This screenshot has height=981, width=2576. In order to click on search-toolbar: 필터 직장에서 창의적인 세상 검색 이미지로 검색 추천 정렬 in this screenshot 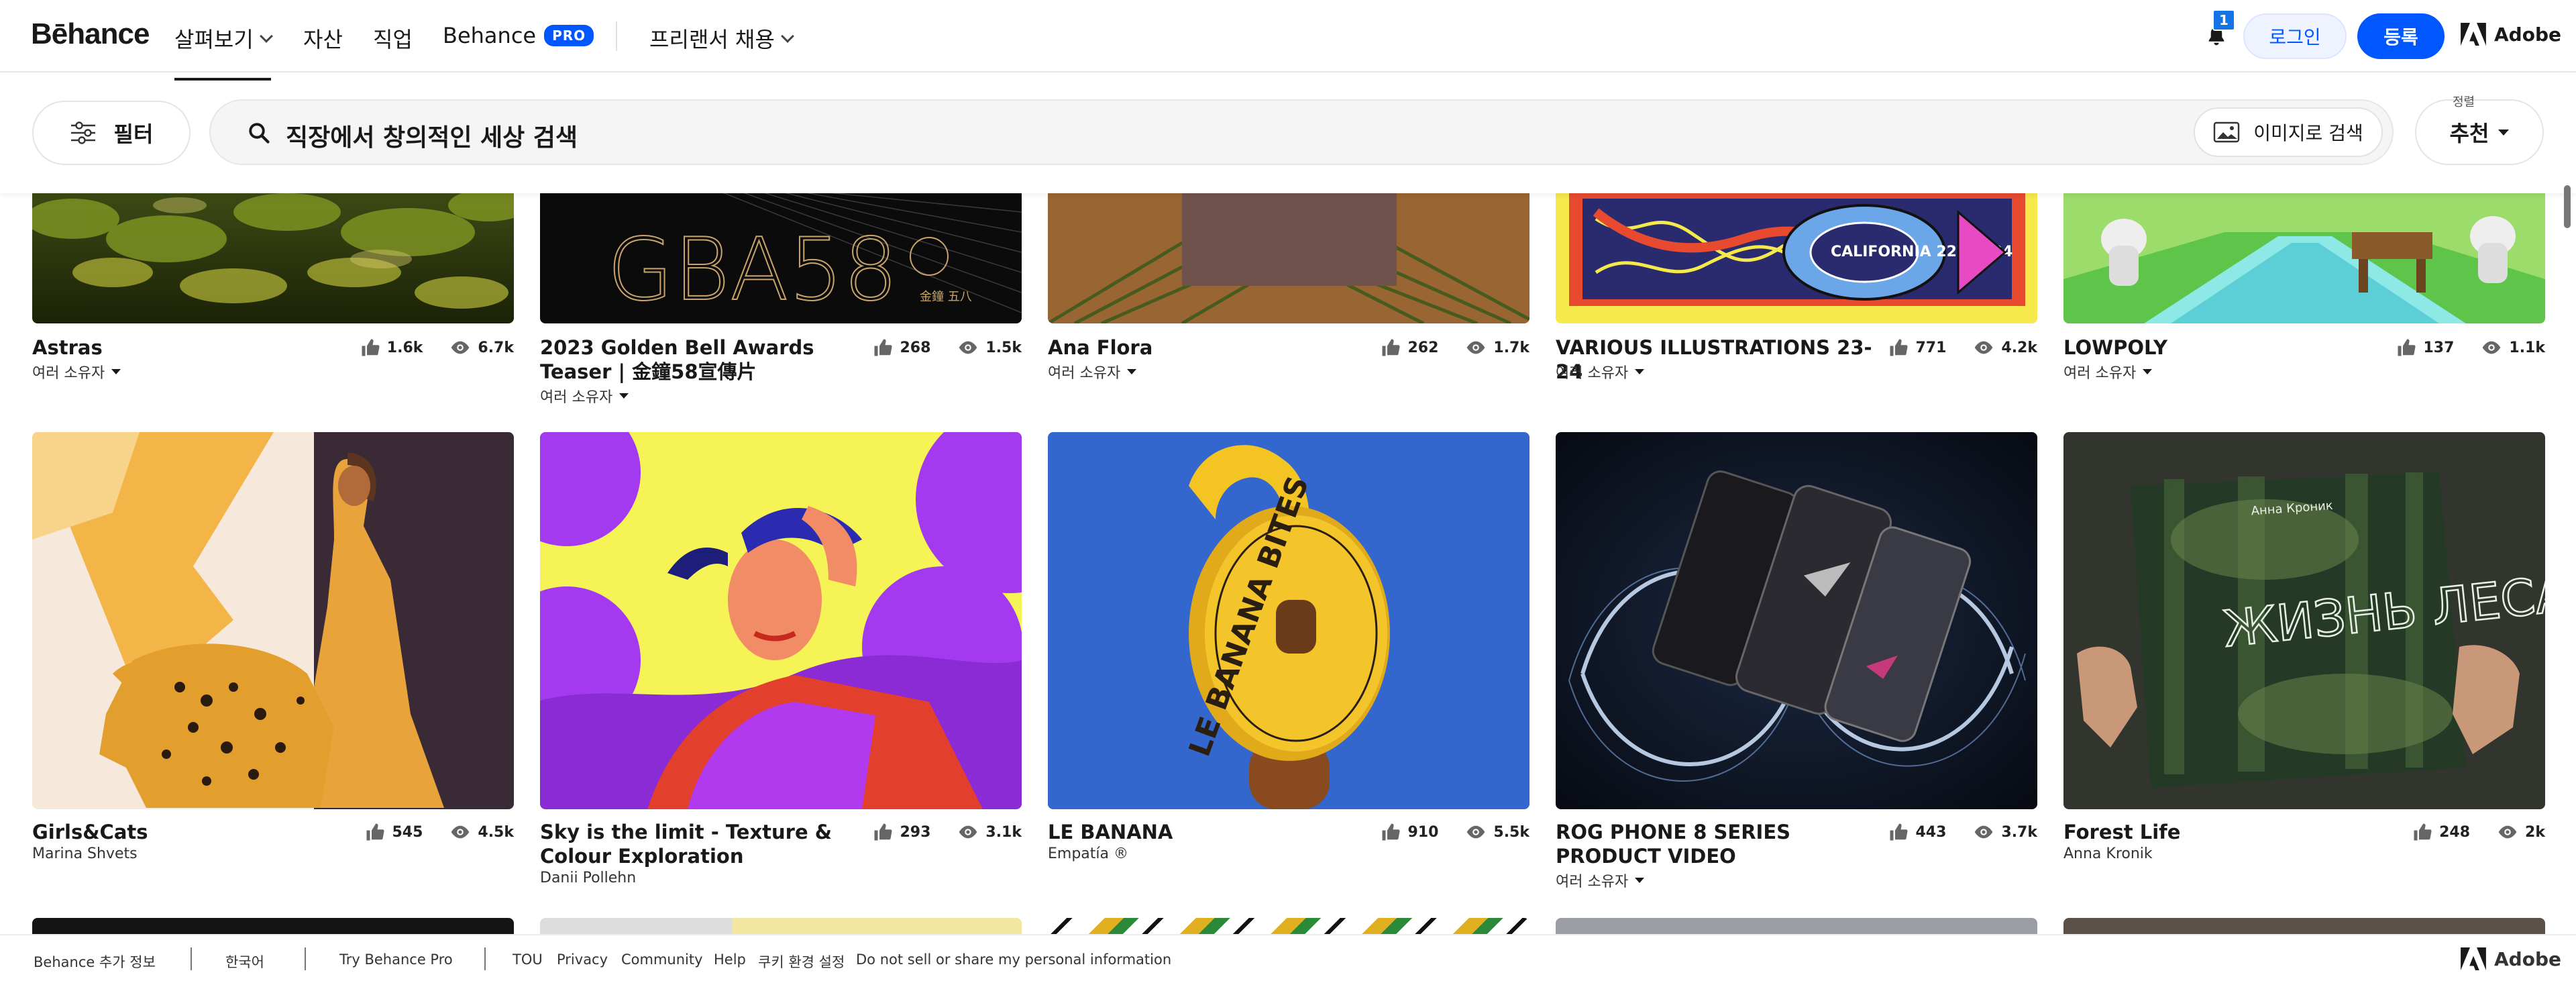, I will do `click(1288, 133)`.